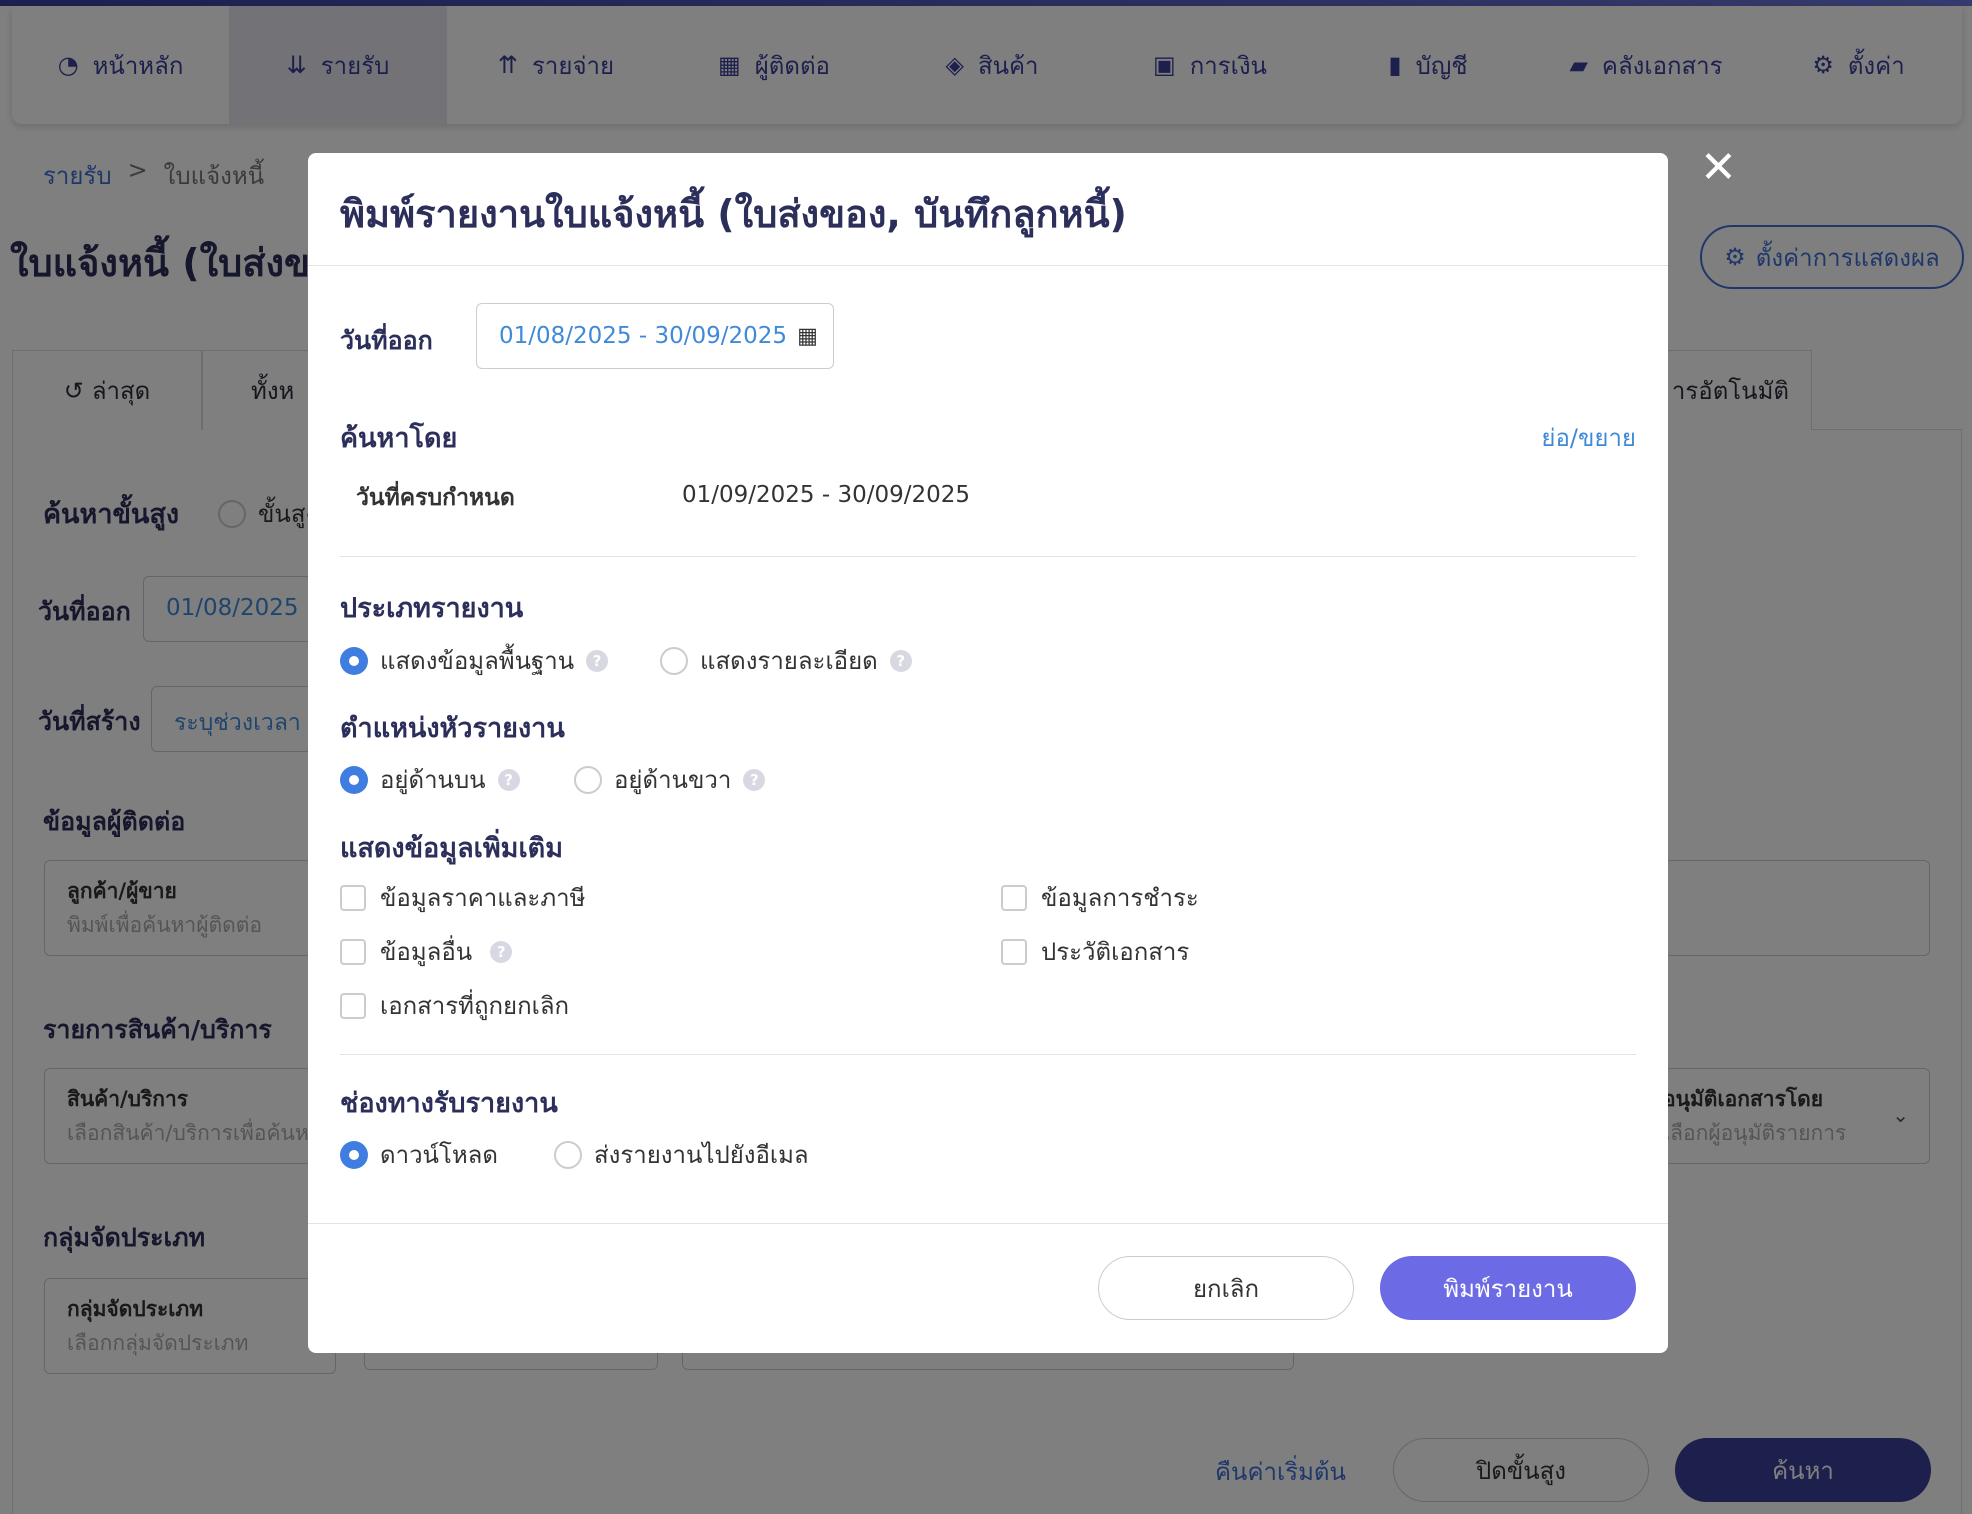  I want to click on due-date-label: วันที่ครบกำหนด, so click(435, 498).